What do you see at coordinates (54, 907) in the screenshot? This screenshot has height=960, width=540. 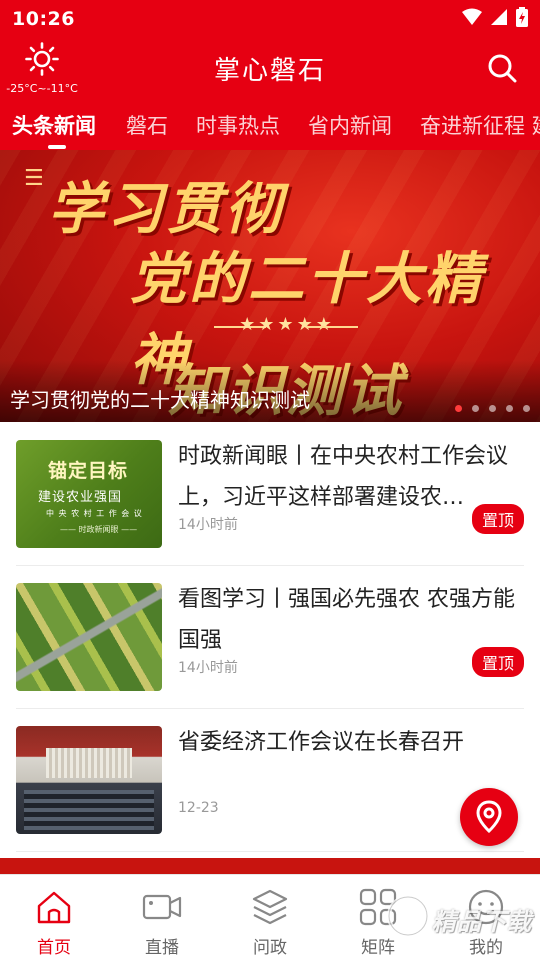 I see `home-icon` at bounding box center [54, 907].